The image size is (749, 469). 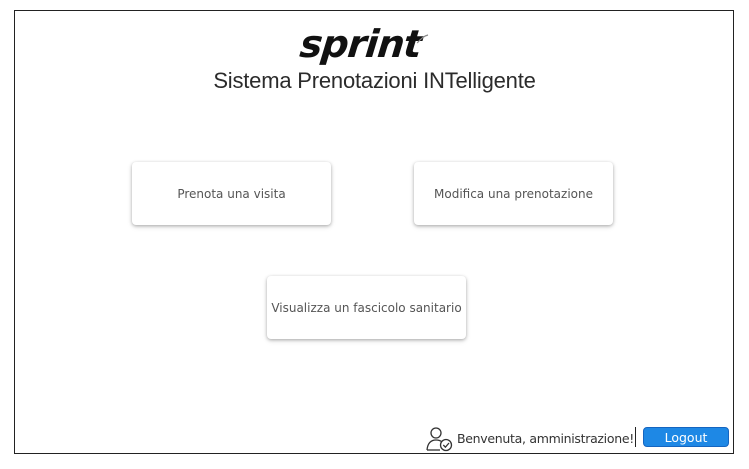 I want to click on user-info: Benvenuta, amministrazione!, so click(x=529, y=438).